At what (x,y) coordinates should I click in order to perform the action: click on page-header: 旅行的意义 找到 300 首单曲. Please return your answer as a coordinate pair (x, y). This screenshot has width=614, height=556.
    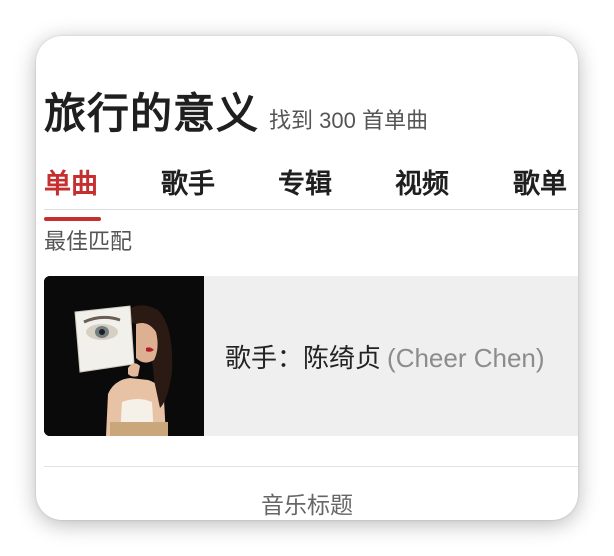
    Looking at the image, I should click on (236, 110).